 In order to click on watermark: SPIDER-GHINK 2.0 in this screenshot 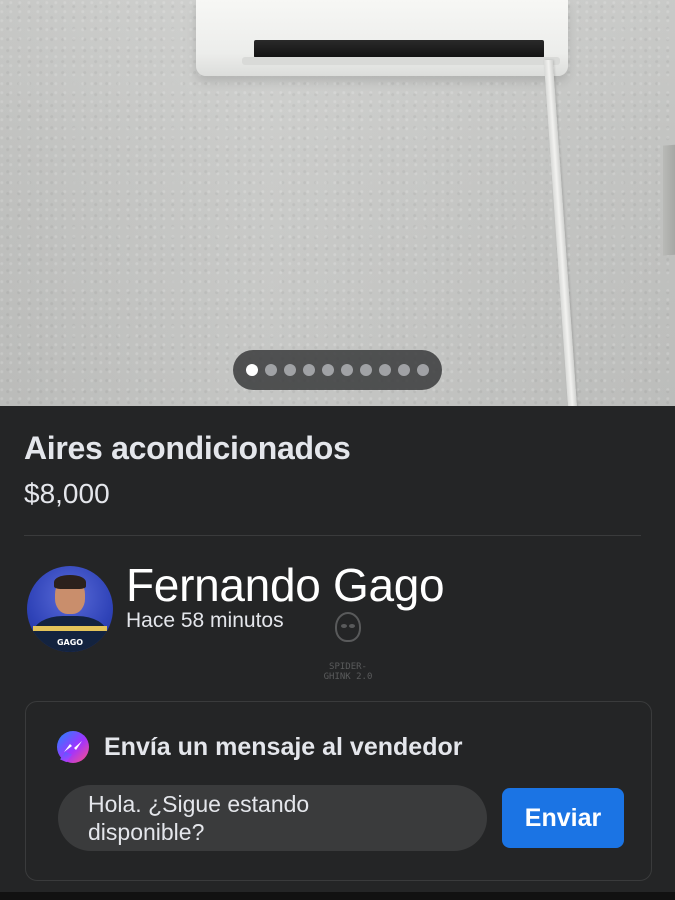, I will do `click(348, 647)`.